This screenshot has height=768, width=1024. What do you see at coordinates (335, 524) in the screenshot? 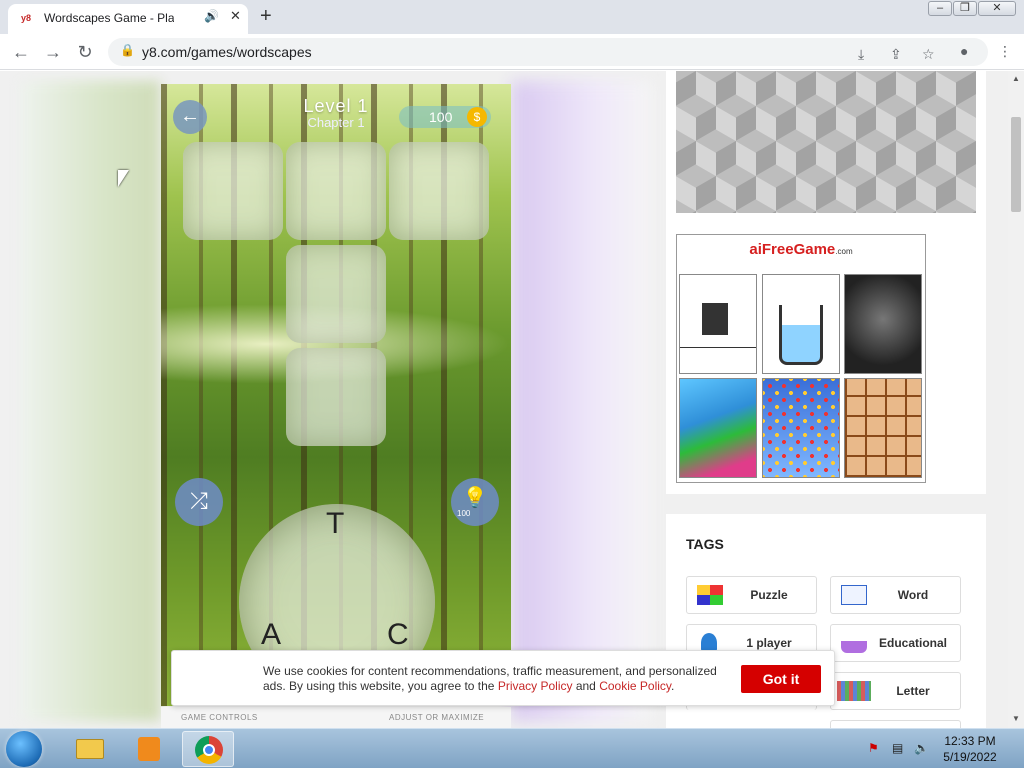
I see `letter-t: T` at bounding box center [335, 524].